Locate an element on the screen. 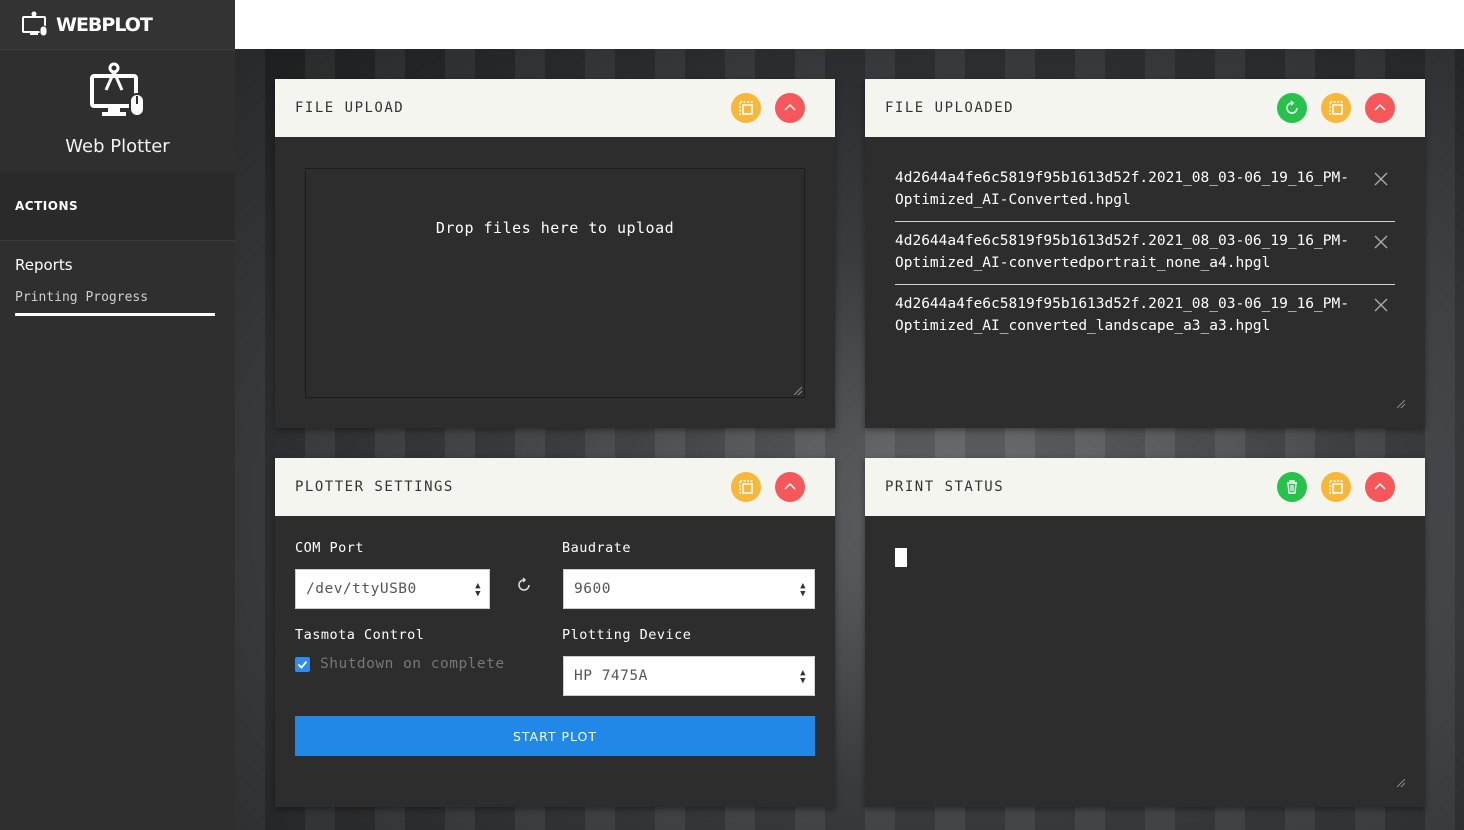  com-port-label: COM Port is located at coordinates (330, 548).